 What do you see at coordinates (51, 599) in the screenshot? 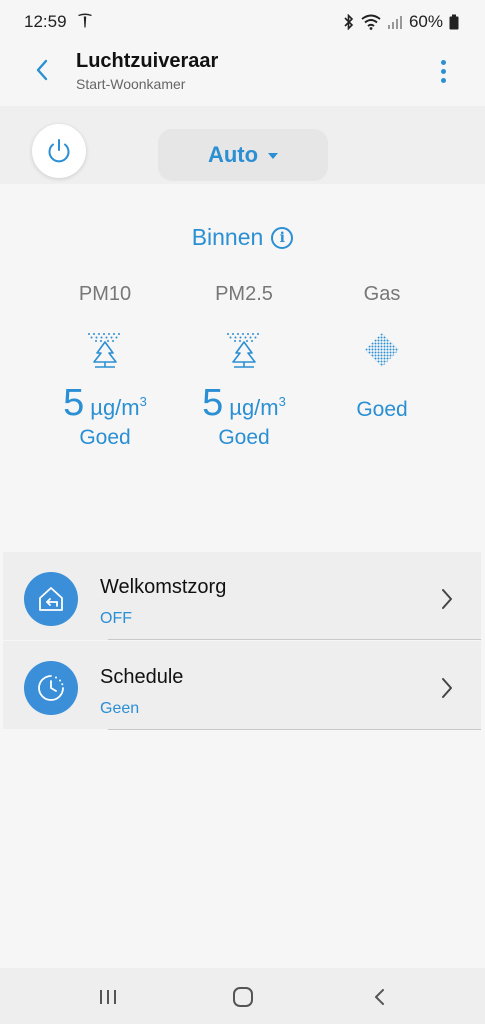
I see `home-return-icon` at bounding box center [51, 599].